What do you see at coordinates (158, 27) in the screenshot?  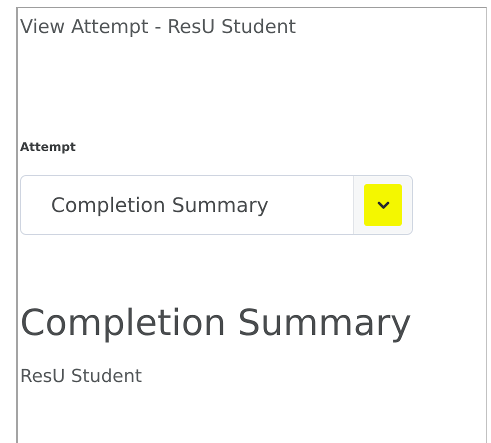 I see `window-title: View Attempt - ResU Student` at bounding box center [158, 27].